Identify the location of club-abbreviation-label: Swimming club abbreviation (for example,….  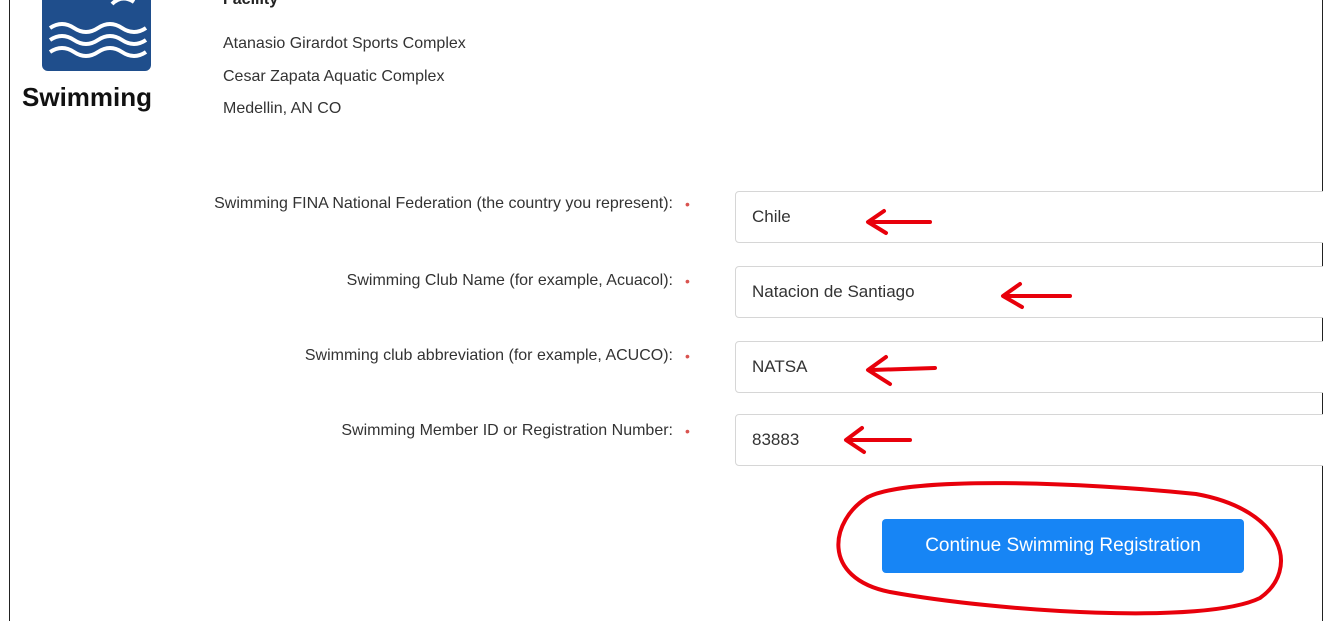
(488, 355).